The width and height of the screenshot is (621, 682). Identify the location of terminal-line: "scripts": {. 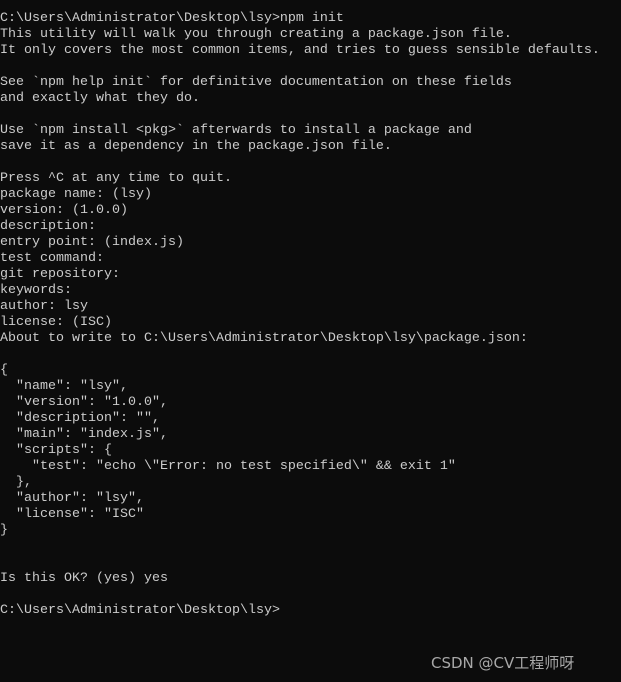
(56, 450).